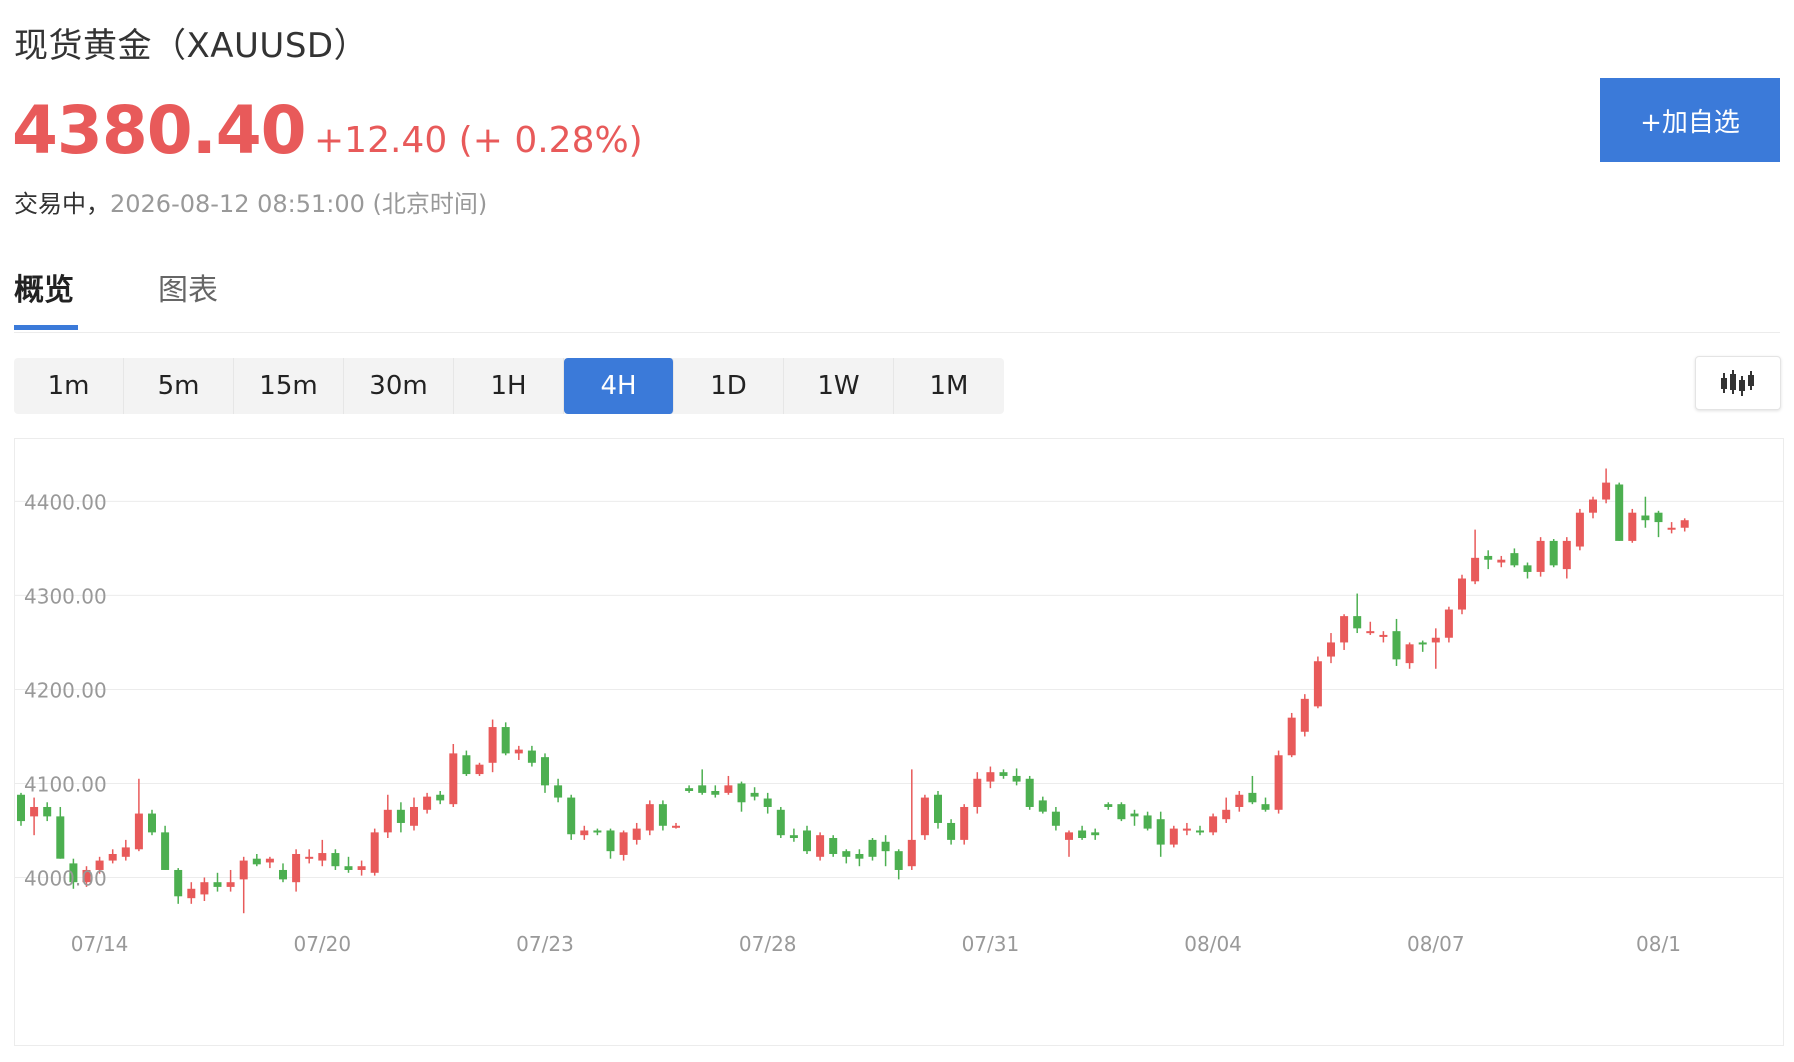  I want to click on period-1w: 1W, so click(839, 386).